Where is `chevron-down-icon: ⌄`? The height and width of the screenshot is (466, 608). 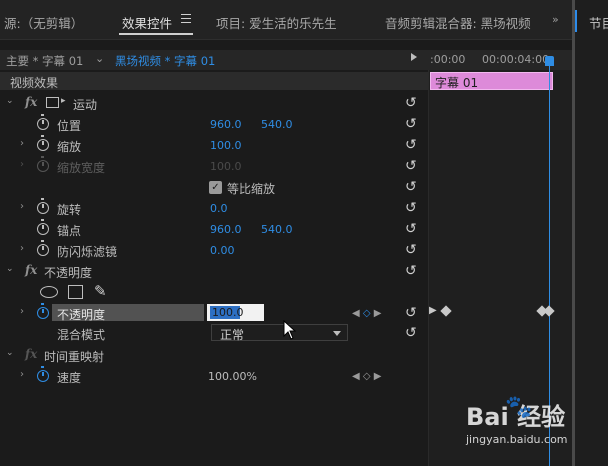 chevron-down-icon: ⌄ is located at coordinates (99, 58).